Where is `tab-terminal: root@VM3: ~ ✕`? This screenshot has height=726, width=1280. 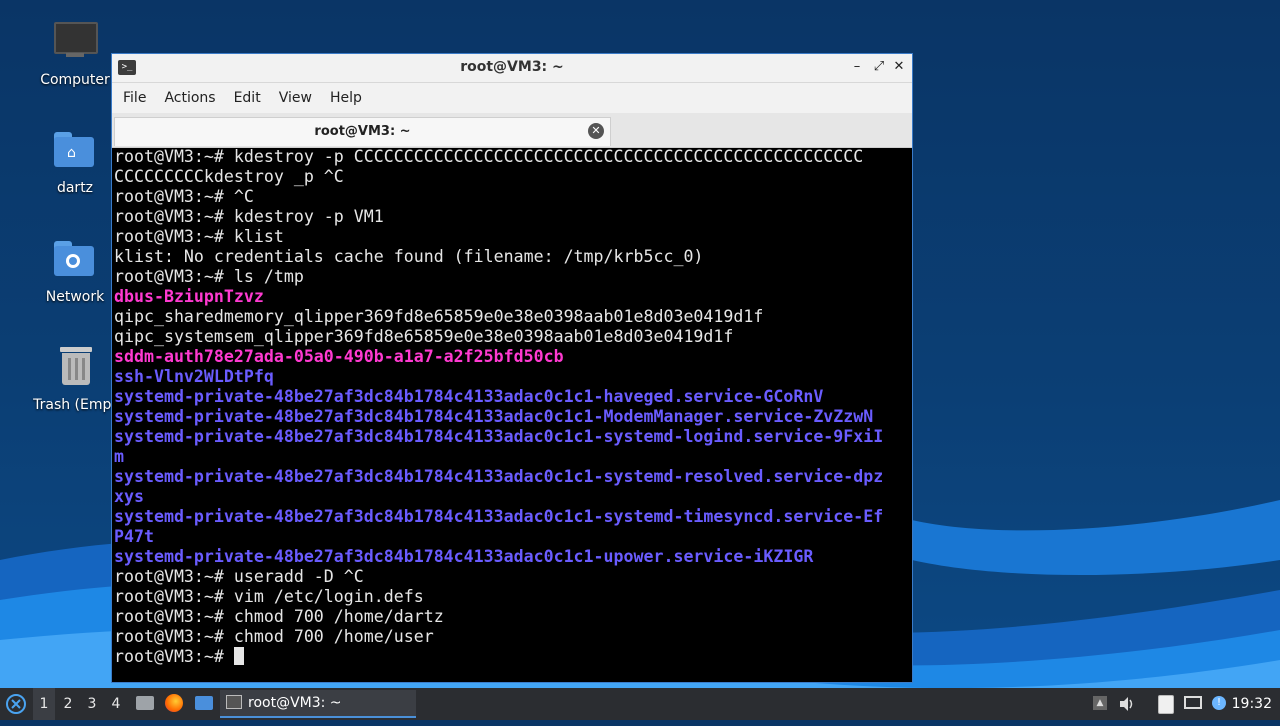 tab-terminal: root@VM3: ~ ✕ is located at coordinates (362, 131).